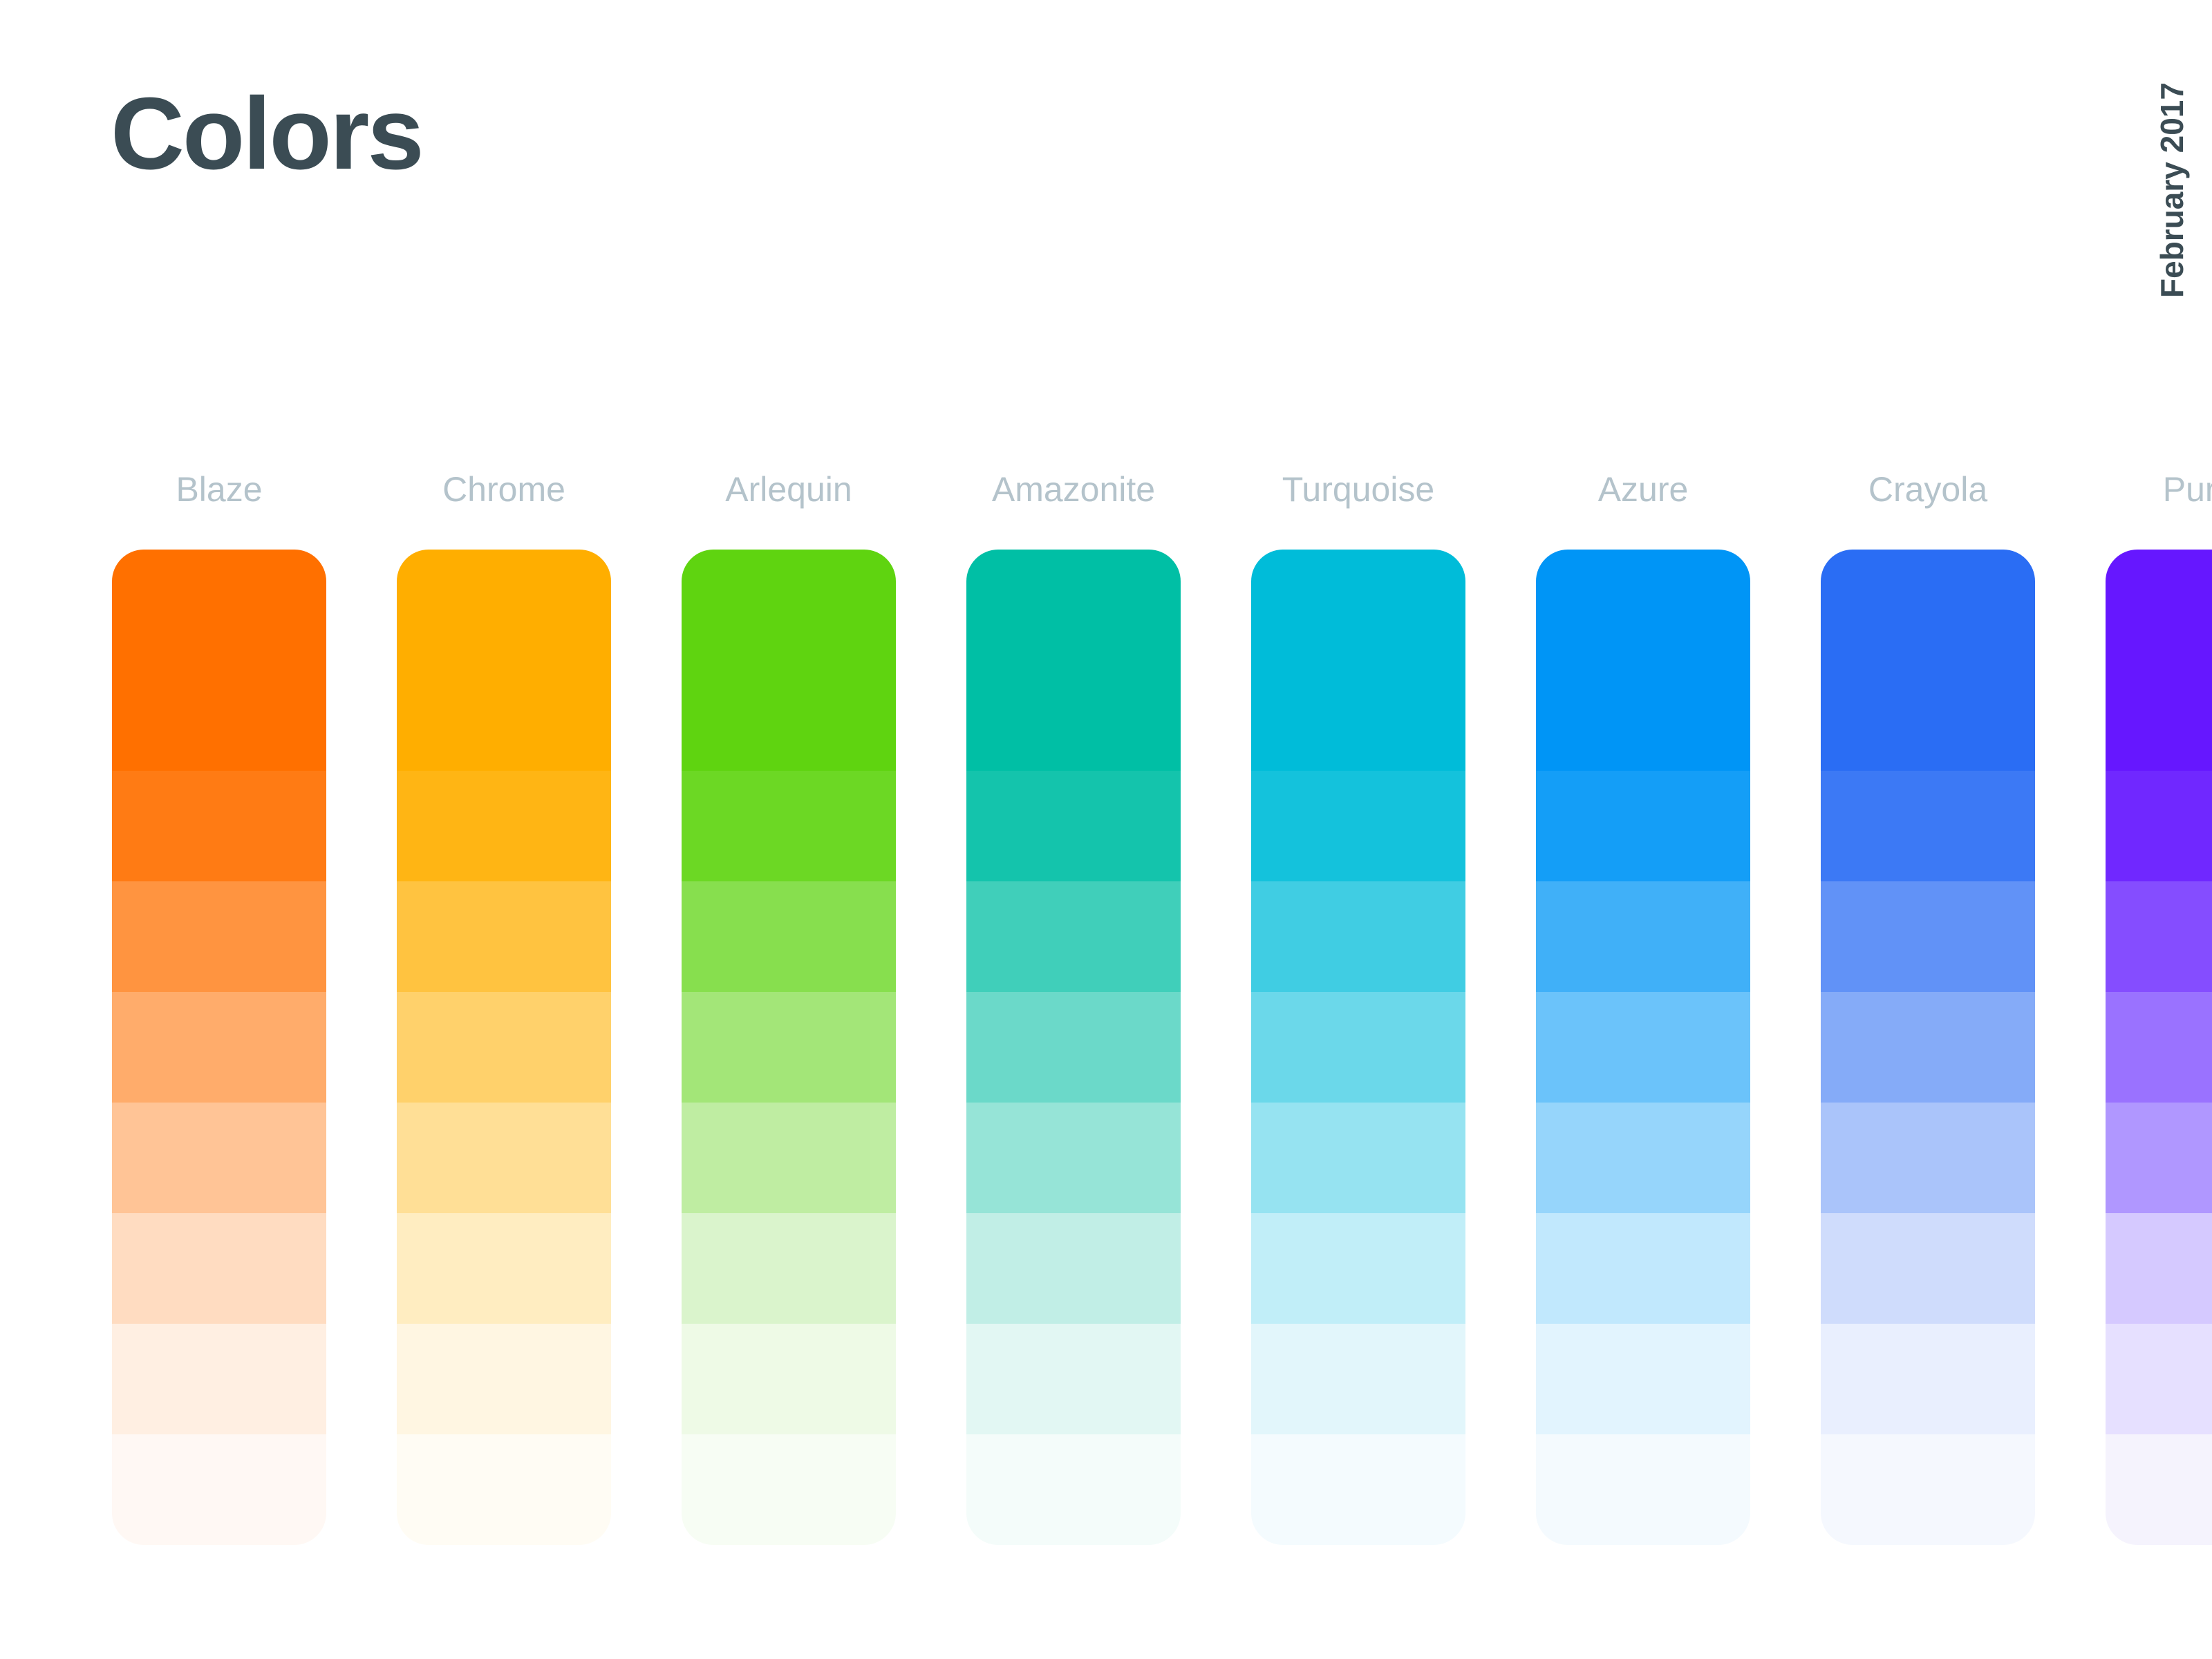  I want to click on color-column: Blaze, so click(219, 987).